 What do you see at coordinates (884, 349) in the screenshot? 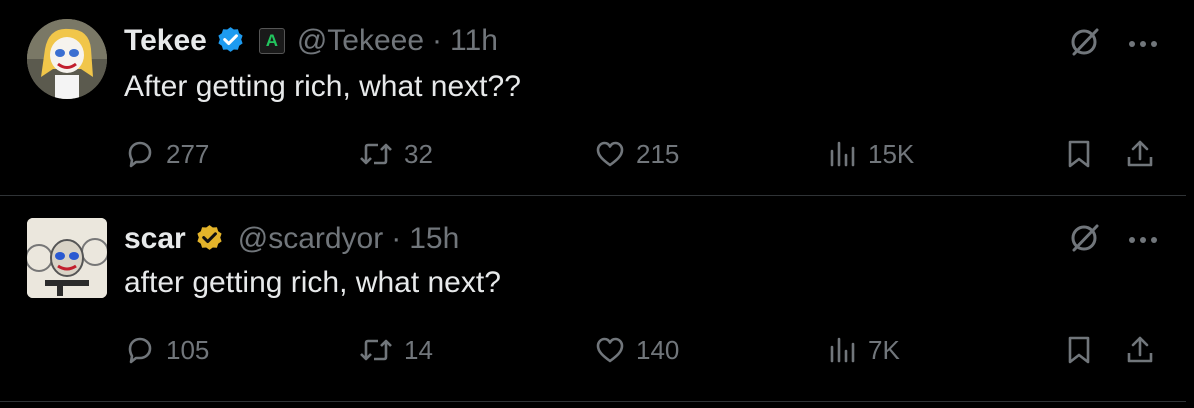
I see `views-count: 7K` at bounding box center [884, 349].